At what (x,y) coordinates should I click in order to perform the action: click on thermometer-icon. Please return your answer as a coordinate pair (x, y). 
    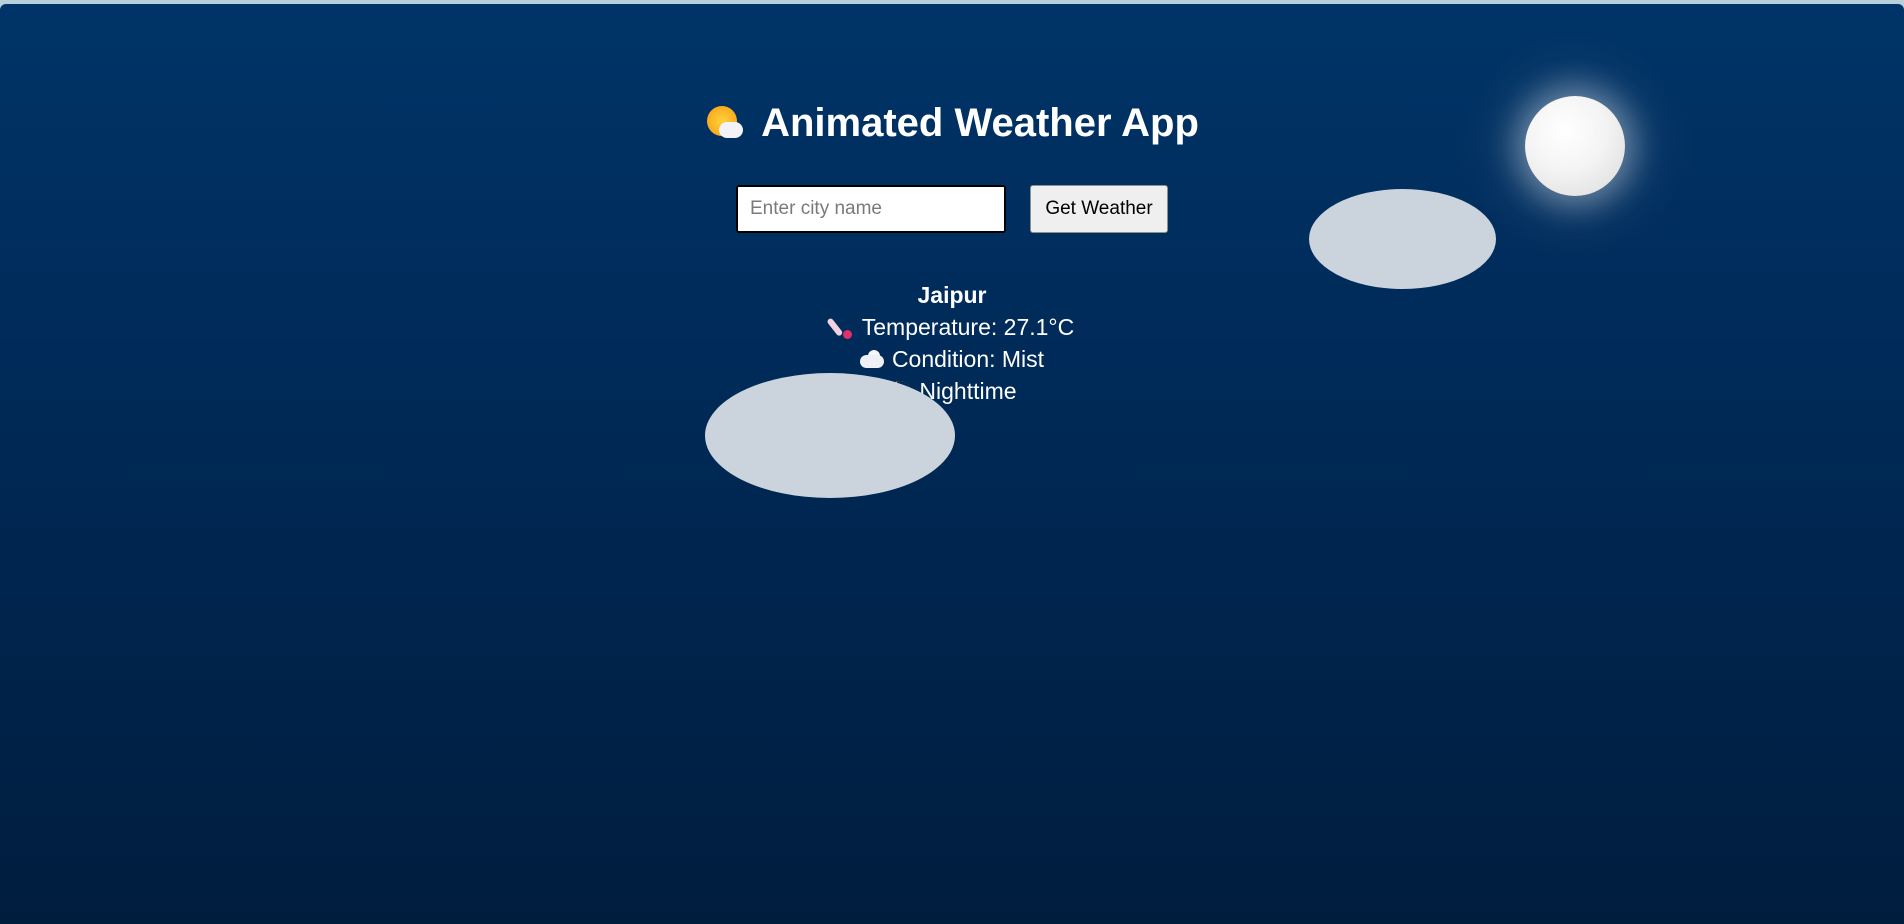
    Looking at the image, I should click on (840, 327).